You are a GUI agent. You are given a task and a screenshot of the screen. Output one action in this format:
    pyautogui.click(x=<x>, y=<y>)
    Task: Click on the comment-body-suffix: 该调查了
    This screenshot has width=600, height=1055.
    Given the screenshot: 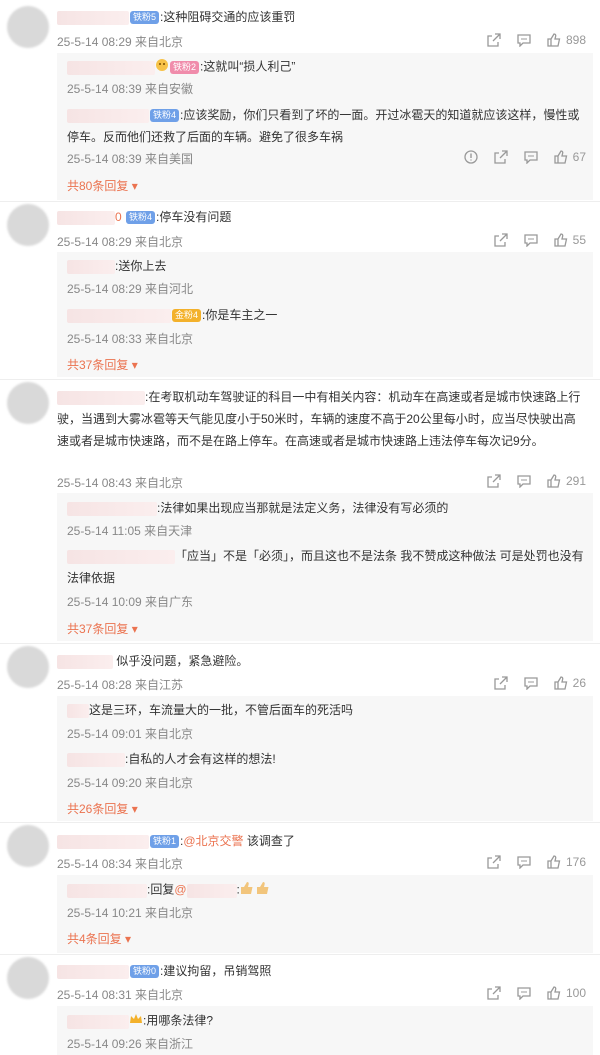 What is the action you would take?
    pyautogui.click(x=269, y=841)
    